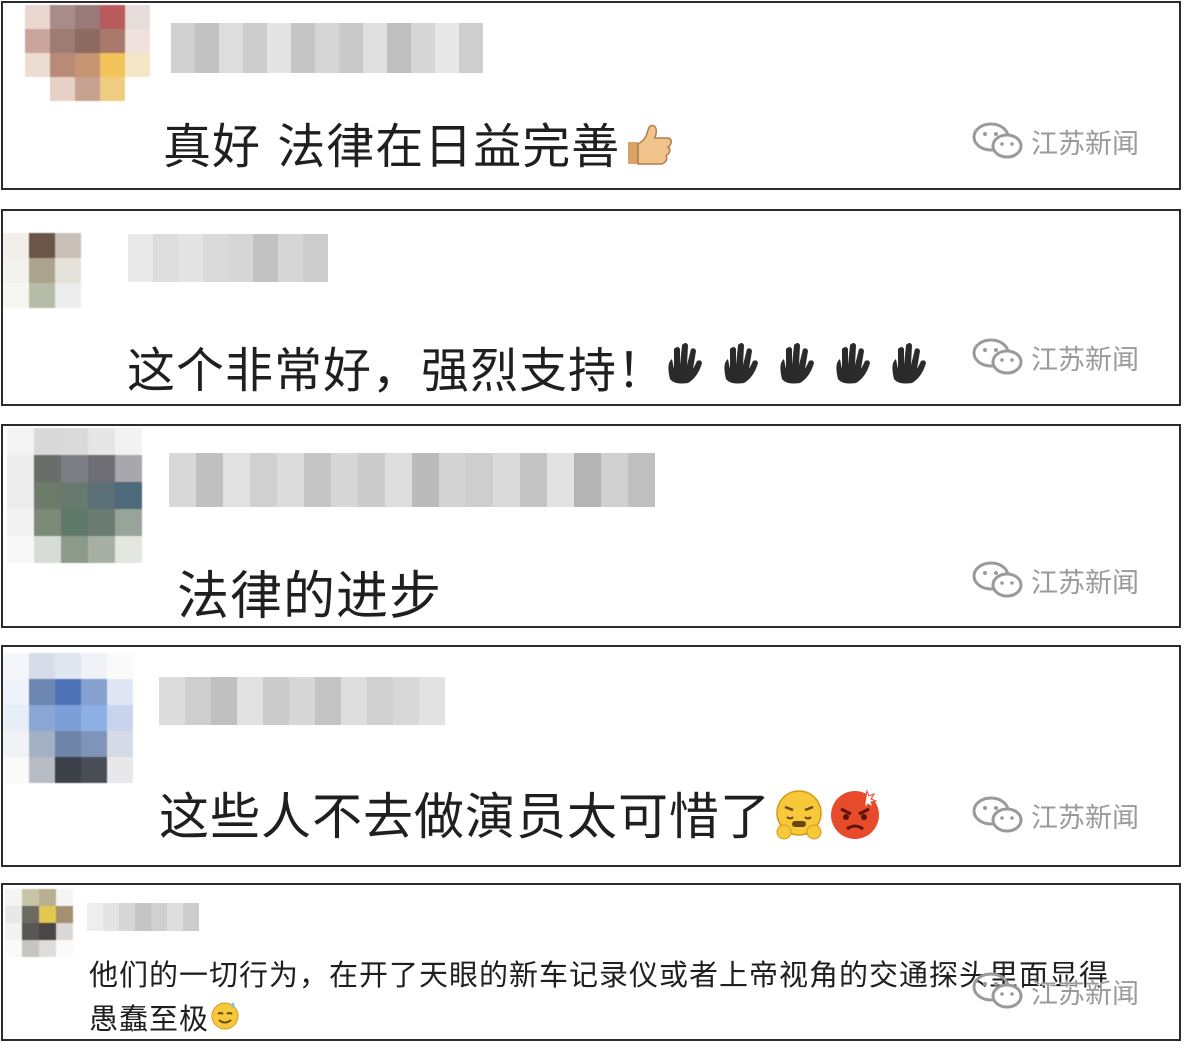 The width and height of the screenshot is (1184, 1042). What do you see at coordinates (855, 821) in the screenshot?
I see `angry-face-icon` at bounding box center [855, 821].